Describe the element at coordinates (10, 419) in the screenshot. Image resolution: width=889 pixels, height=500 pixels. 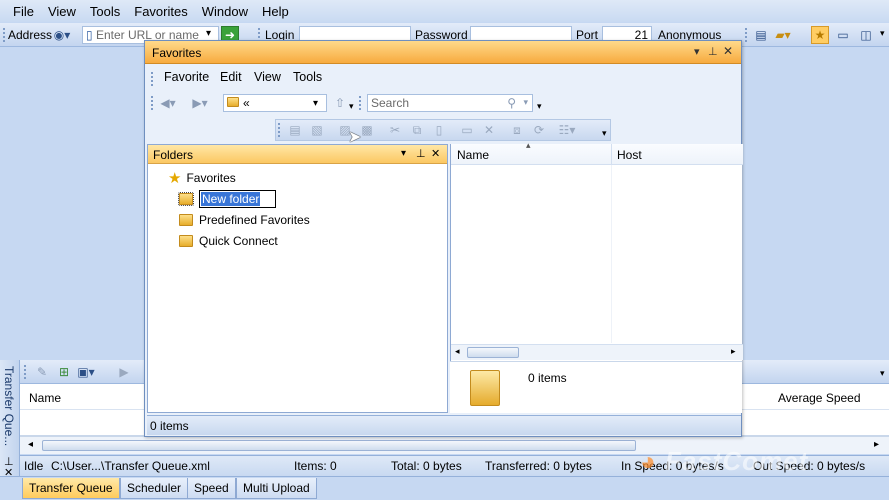
I see `transfer-queue-side-tab: Transfer Que... ⊥ ✕` at that location.